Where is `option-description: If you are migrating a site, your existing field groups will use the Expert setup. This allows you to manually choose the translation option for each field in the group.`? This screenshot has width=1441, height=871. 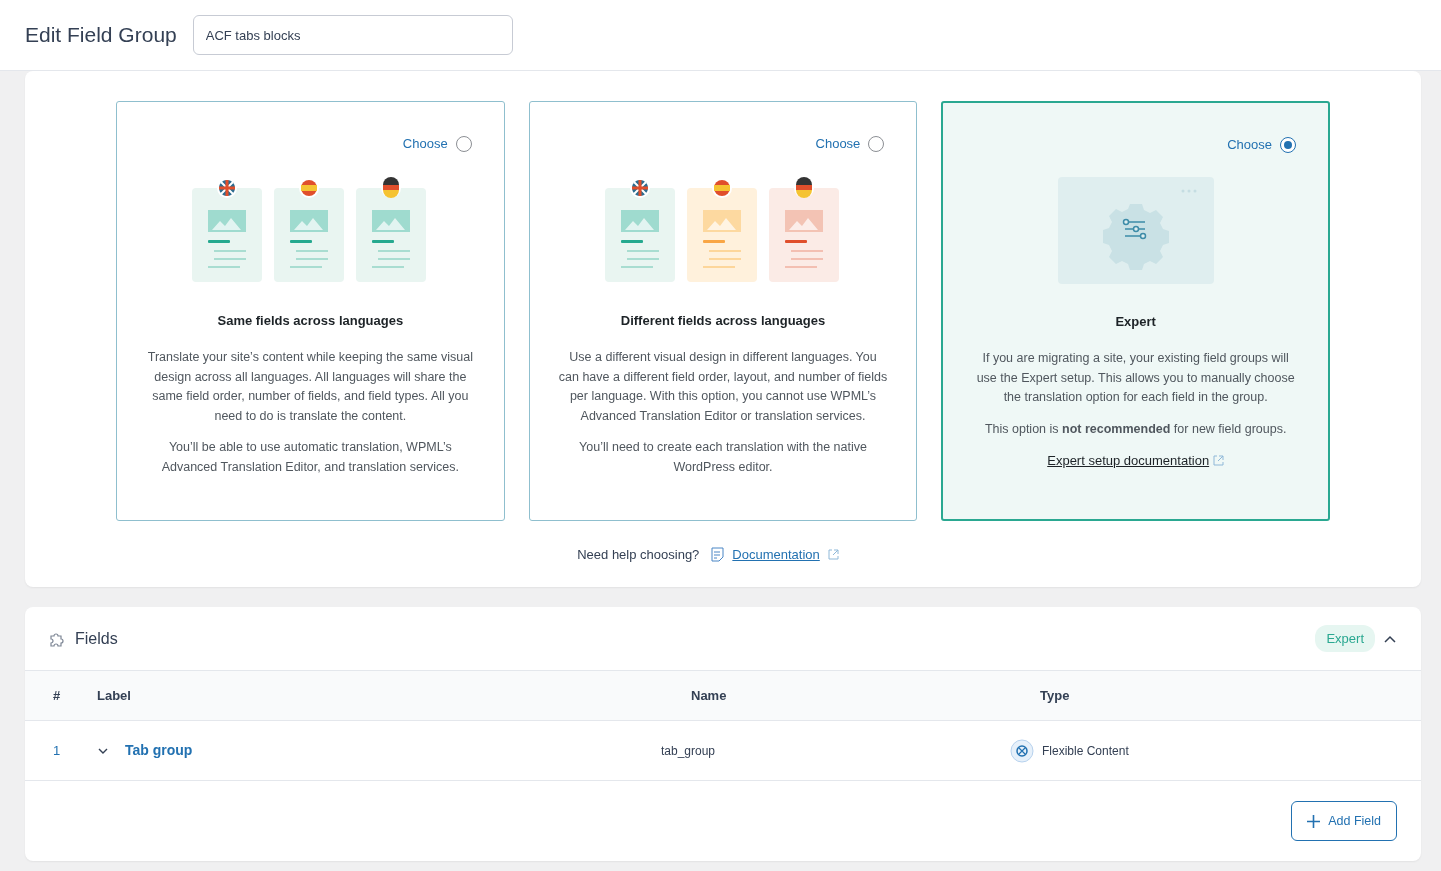 option-description: If you are migrating a site, your existing field groups will use the Expert setup. This allows you to manually choose the translation option for each field in the group. is located at coordinates (1135, 378).